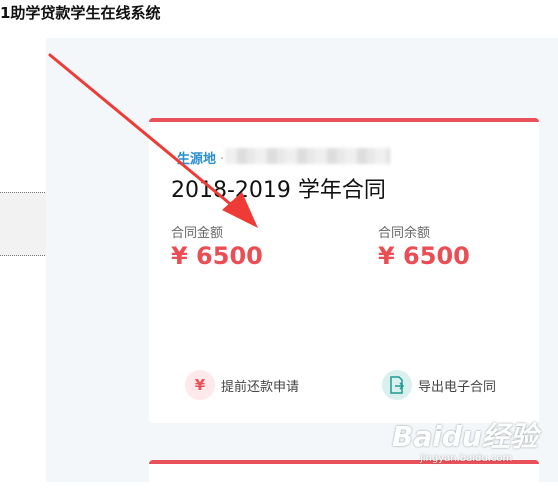  What do you see at coordinates (424, 256) in the screenshot?
I see `balance-value: ¥ 6500` at bounding box center [424, 256].